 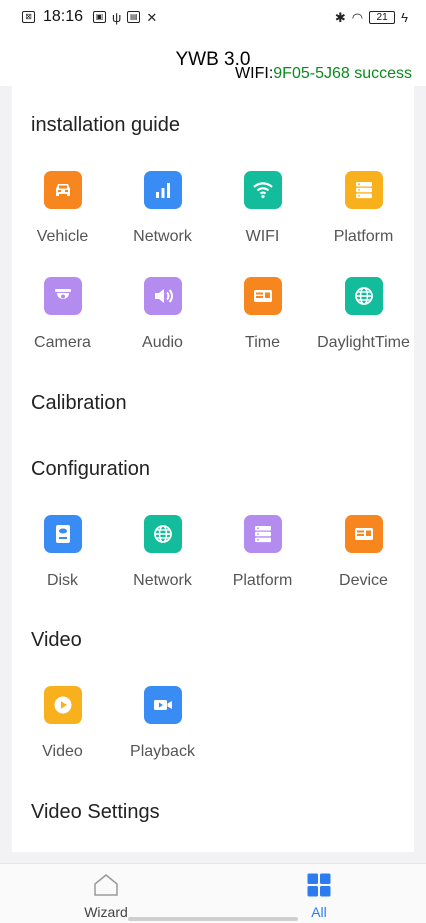 I want to click on item-daylight-time: DaylightTime, so click(x=363, y=314).